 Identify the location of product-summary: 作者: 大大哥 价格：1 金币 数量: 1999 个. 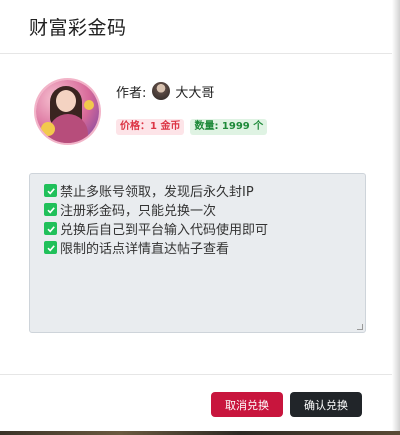
(206, 115).